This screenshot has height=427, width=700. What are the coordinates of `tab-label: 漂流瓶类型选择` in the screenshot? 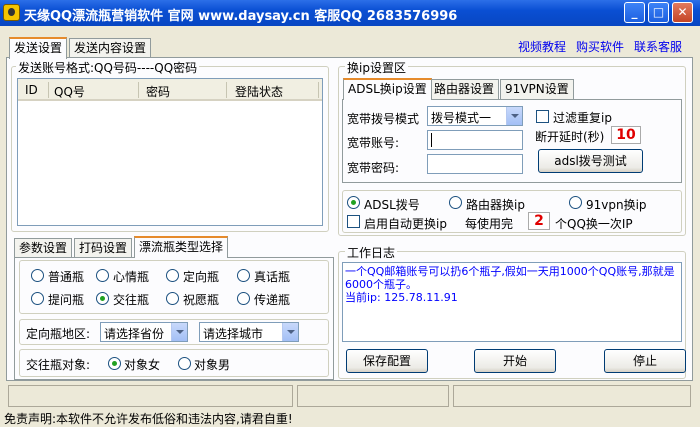 It's located at (181, 247).